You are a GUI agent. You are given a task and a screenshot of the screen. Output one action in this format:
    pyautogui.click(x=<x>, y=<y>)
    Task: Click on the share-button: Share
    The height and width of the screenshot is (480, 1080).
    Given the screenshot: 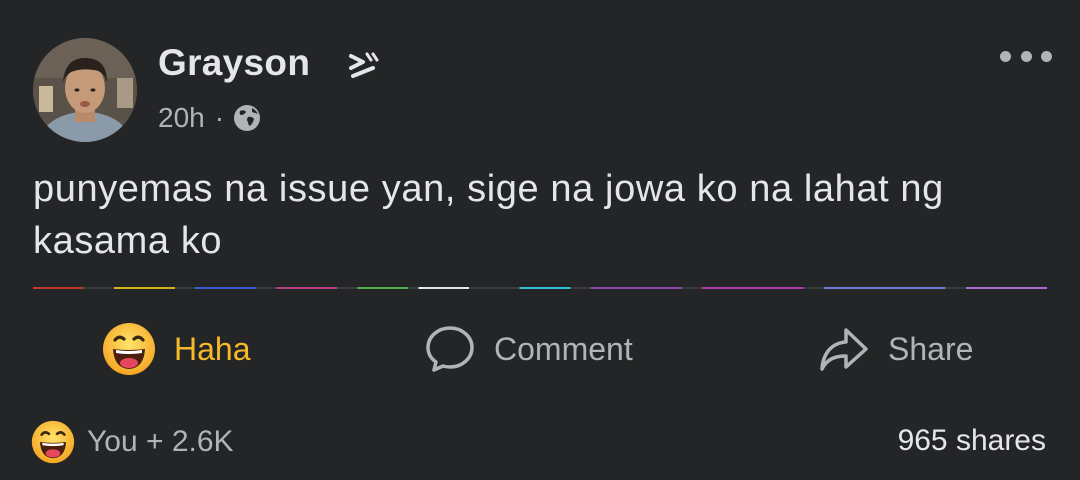 What is the action you would take?
    pyautogui.click(x=895, y=349)
    